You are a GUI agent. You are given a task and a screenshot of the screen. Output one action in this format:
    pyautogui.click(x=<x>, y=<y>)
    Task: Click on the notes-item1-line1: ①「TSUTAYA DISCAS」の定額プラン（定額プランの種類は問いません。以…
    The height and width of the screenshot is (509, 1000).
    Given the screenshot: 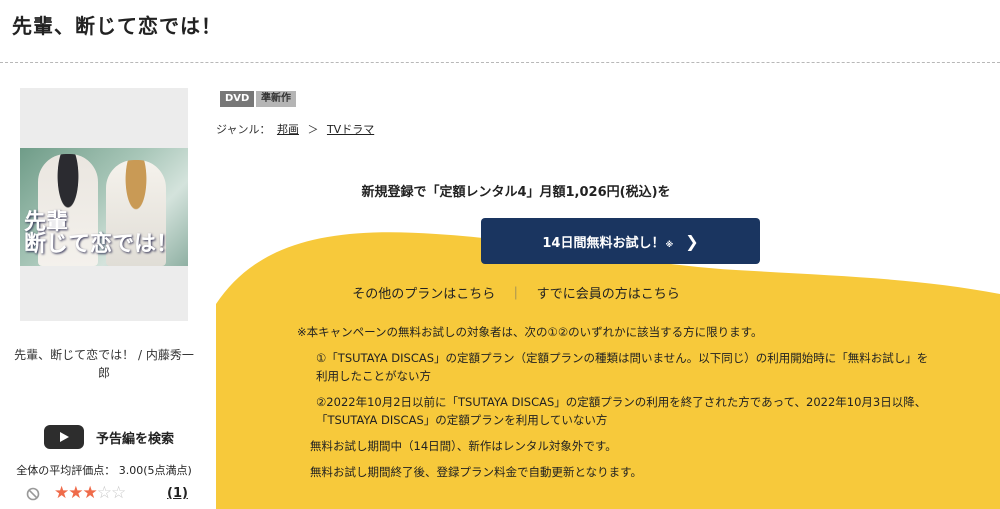 What is the action you would take?
    pyautogui.click(x=622, y=358)
    